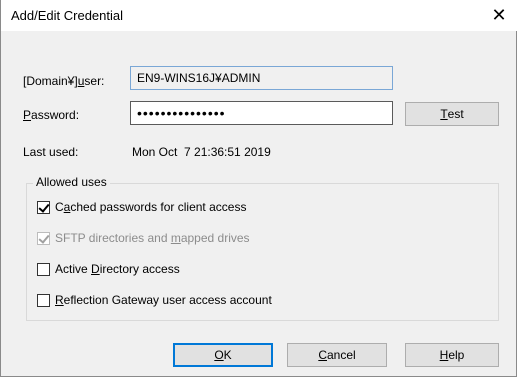  I want to click on checkbox-label-accel: m, so click(175, 238).